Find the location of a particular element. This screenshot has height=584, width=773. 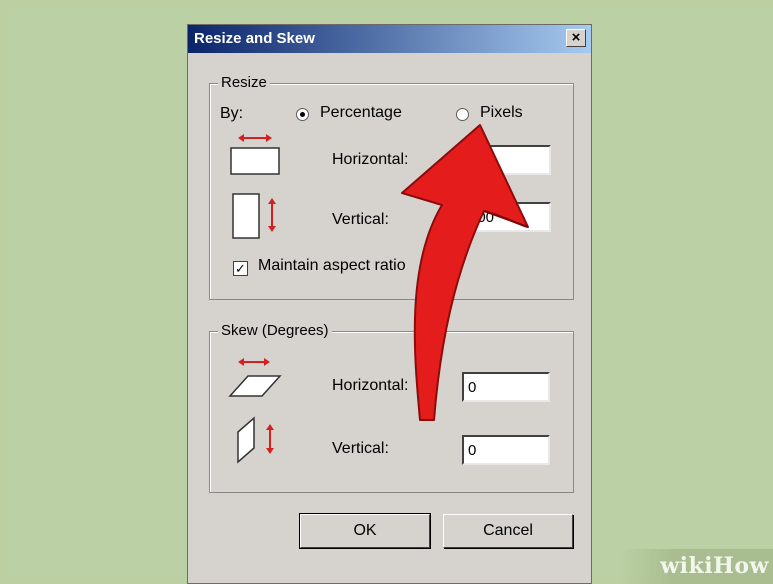

dialog-title: Resize and Skew is located at coordinates (254, 38).